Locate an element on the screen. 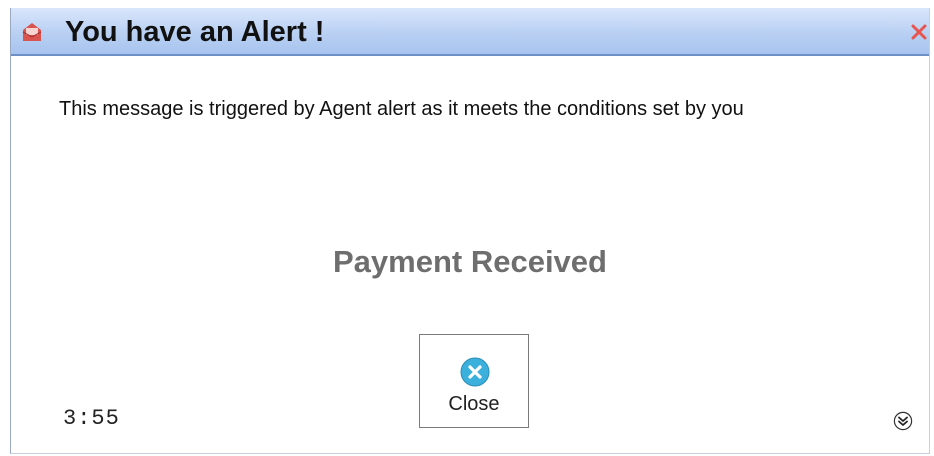  title-bar: You have an Alert ! is located at coordinates (470, 32).